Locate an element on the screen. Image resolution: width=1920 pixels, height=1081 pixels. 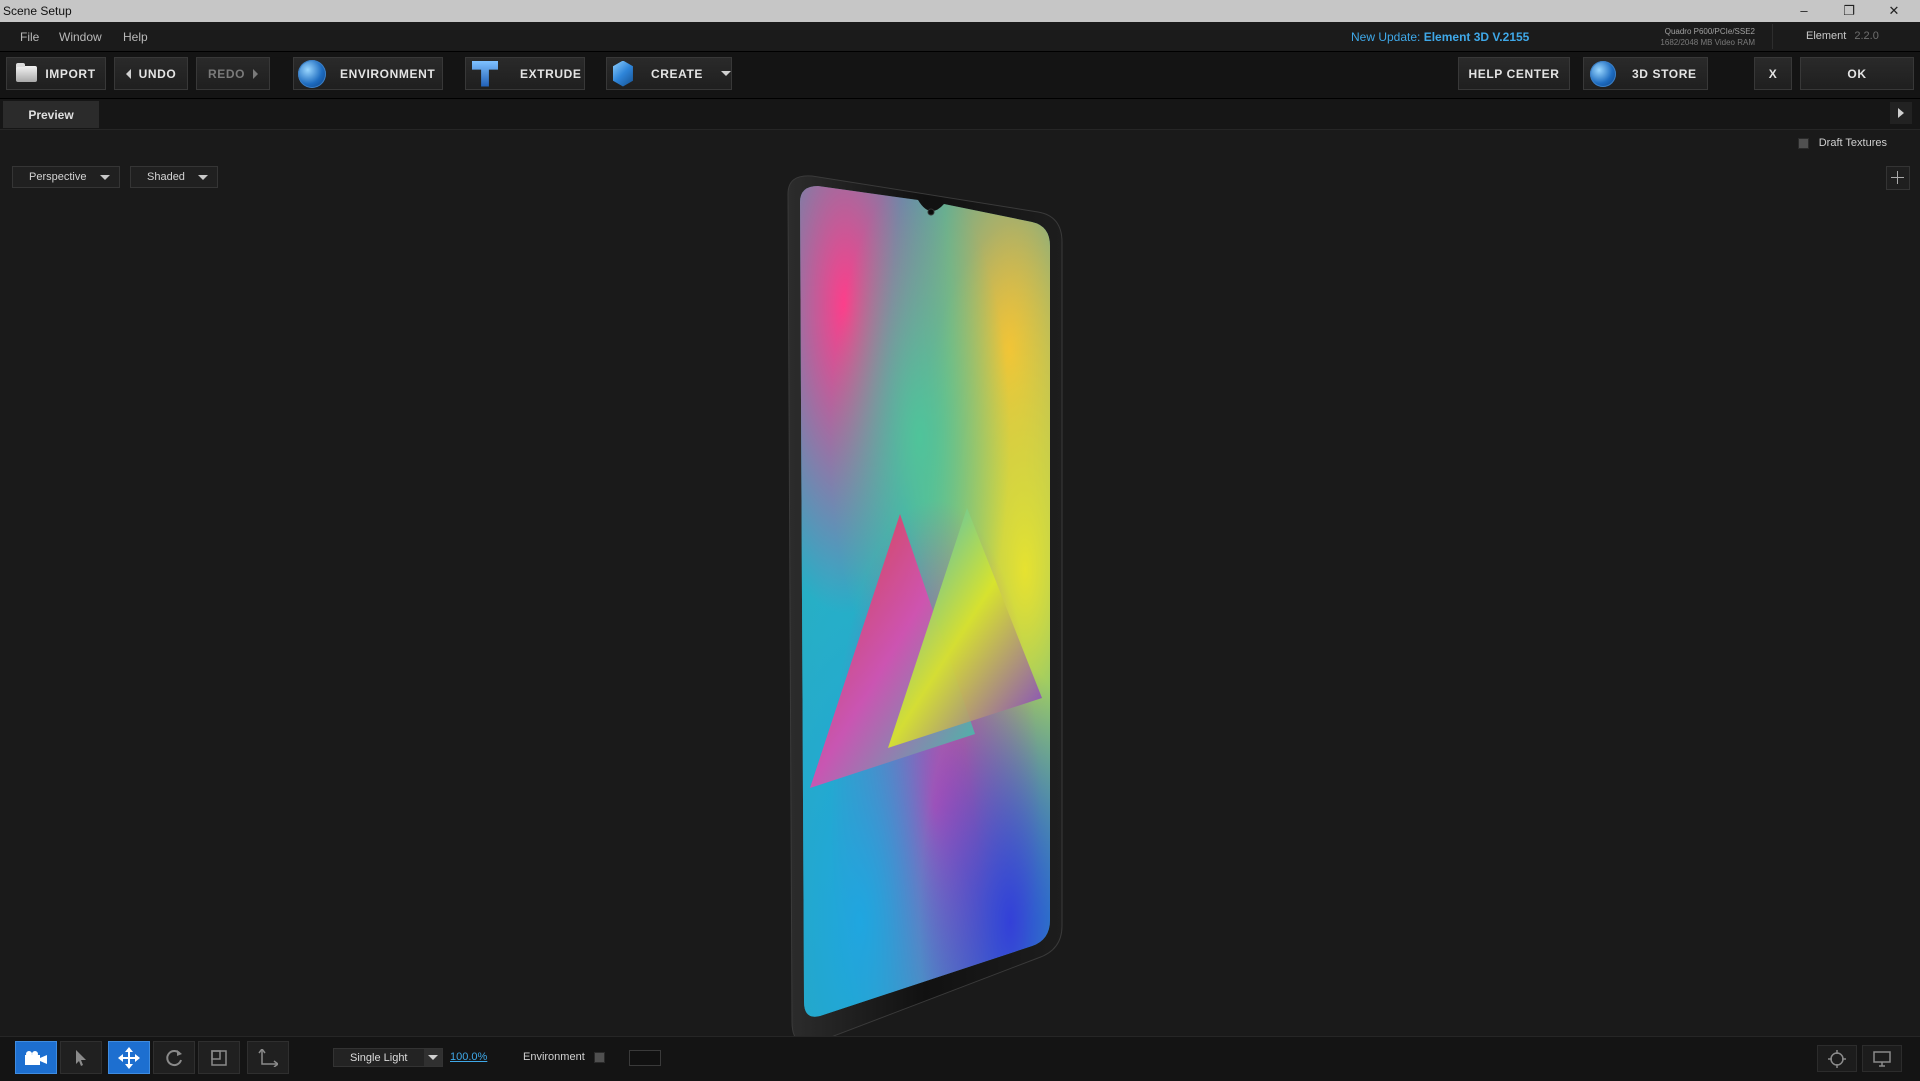
help-center-label: HELP CENTER is located at coordinates (1514, 73).